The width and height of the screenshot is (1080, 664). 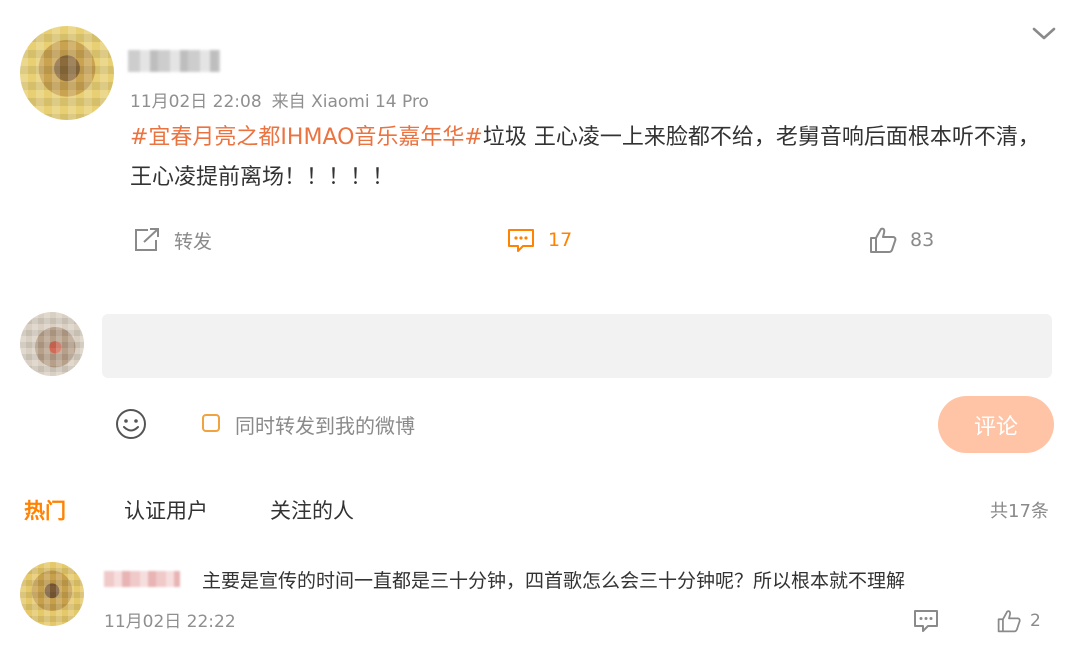 I want to click on reply-icon, so click(x=926, y=621).